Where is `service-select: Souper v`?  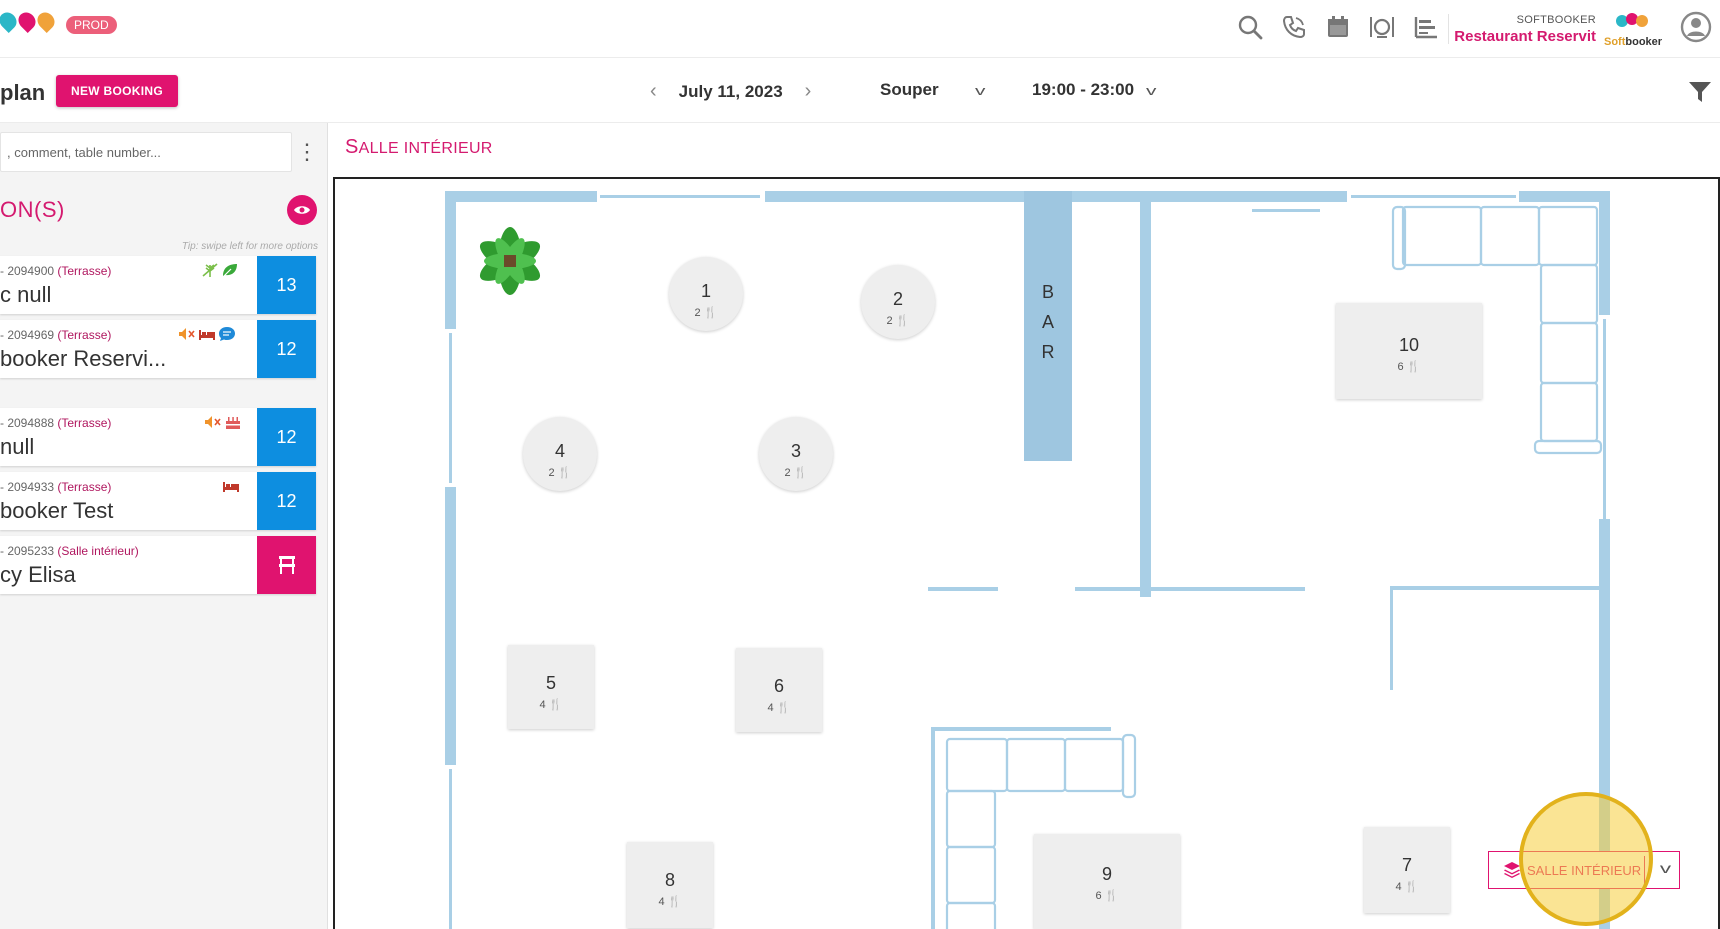
service-select: Souper v is located at coordinates (932, 90).